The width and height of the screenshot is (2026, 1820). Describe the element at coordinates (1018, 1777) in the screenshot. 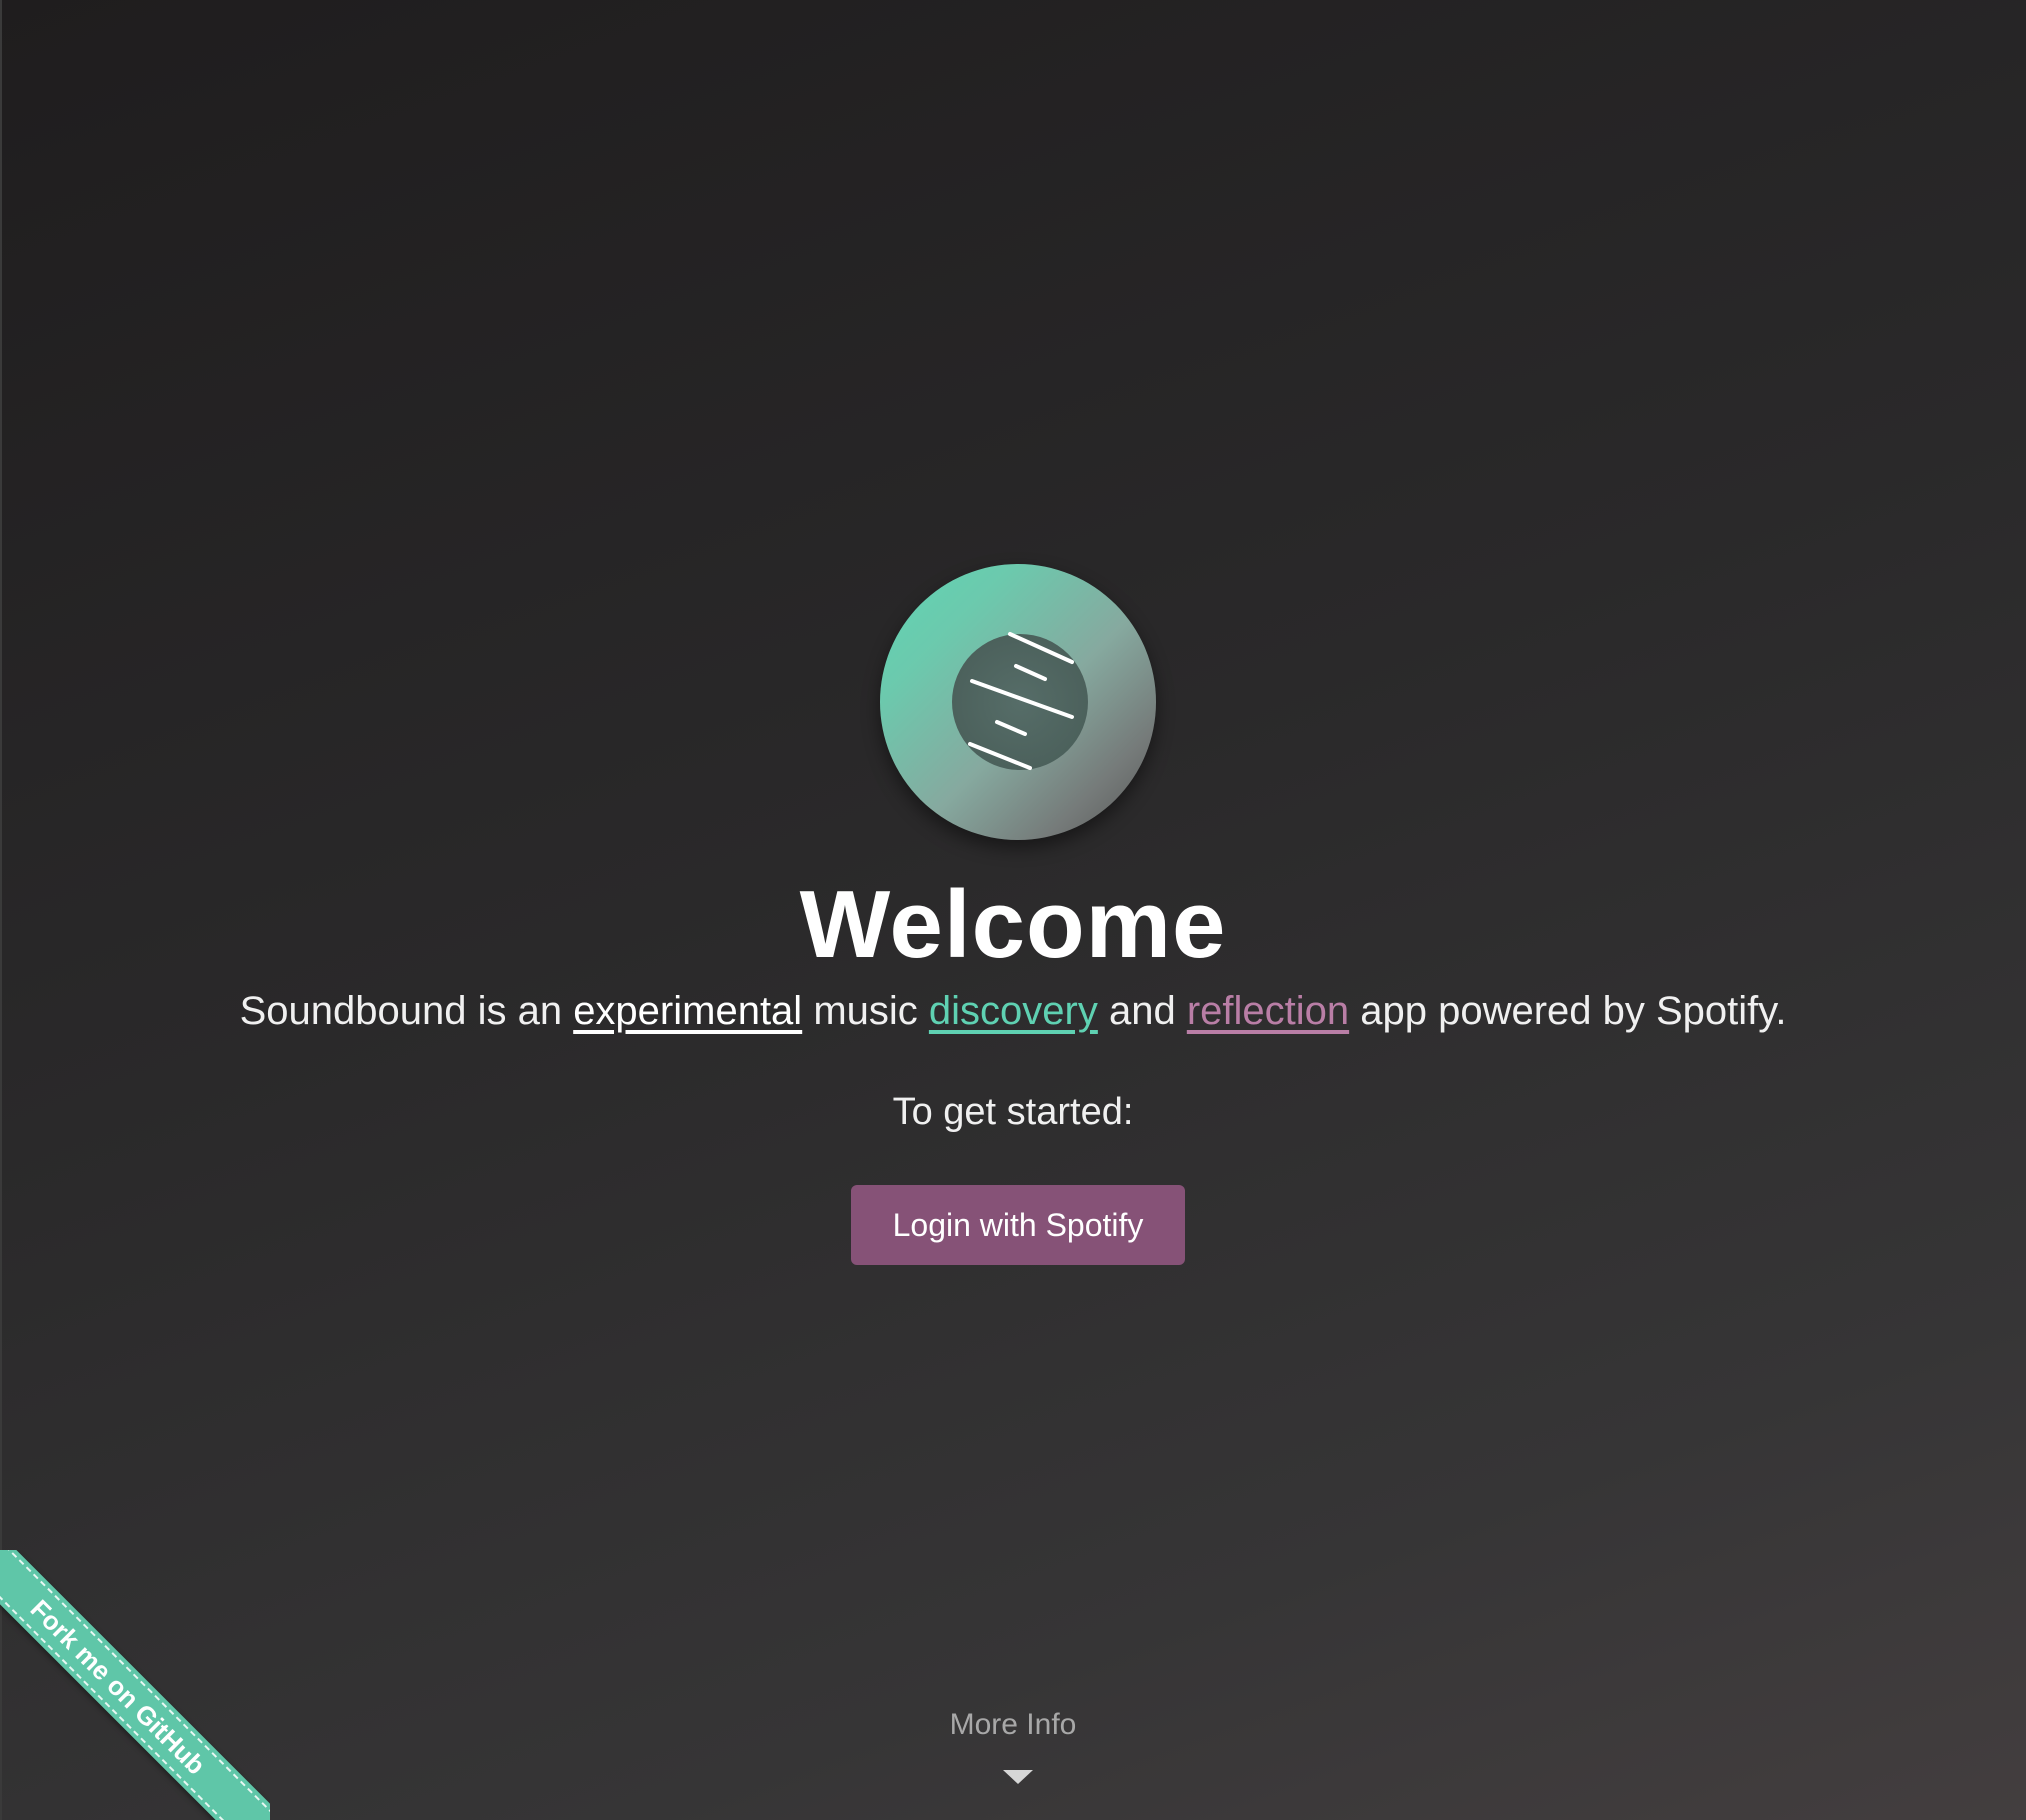

I see `chevron-down-icon` at that location.